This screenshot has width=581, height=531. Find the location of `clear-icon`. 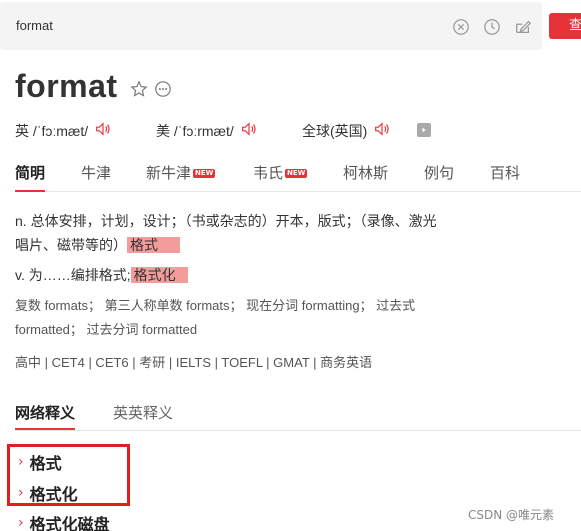

clear-icon is located at coordinates (461, 27).